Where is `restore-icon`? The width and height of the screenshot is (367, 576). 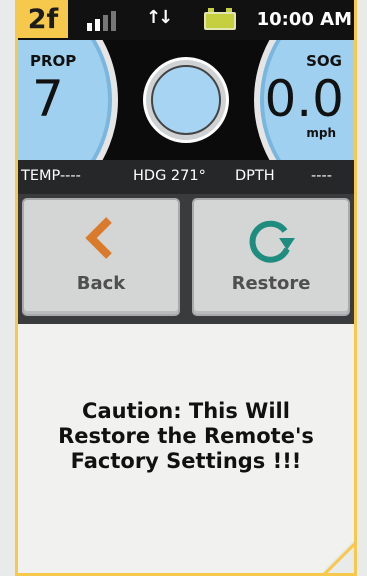
restore-icon is located at coordinates (272, 241).